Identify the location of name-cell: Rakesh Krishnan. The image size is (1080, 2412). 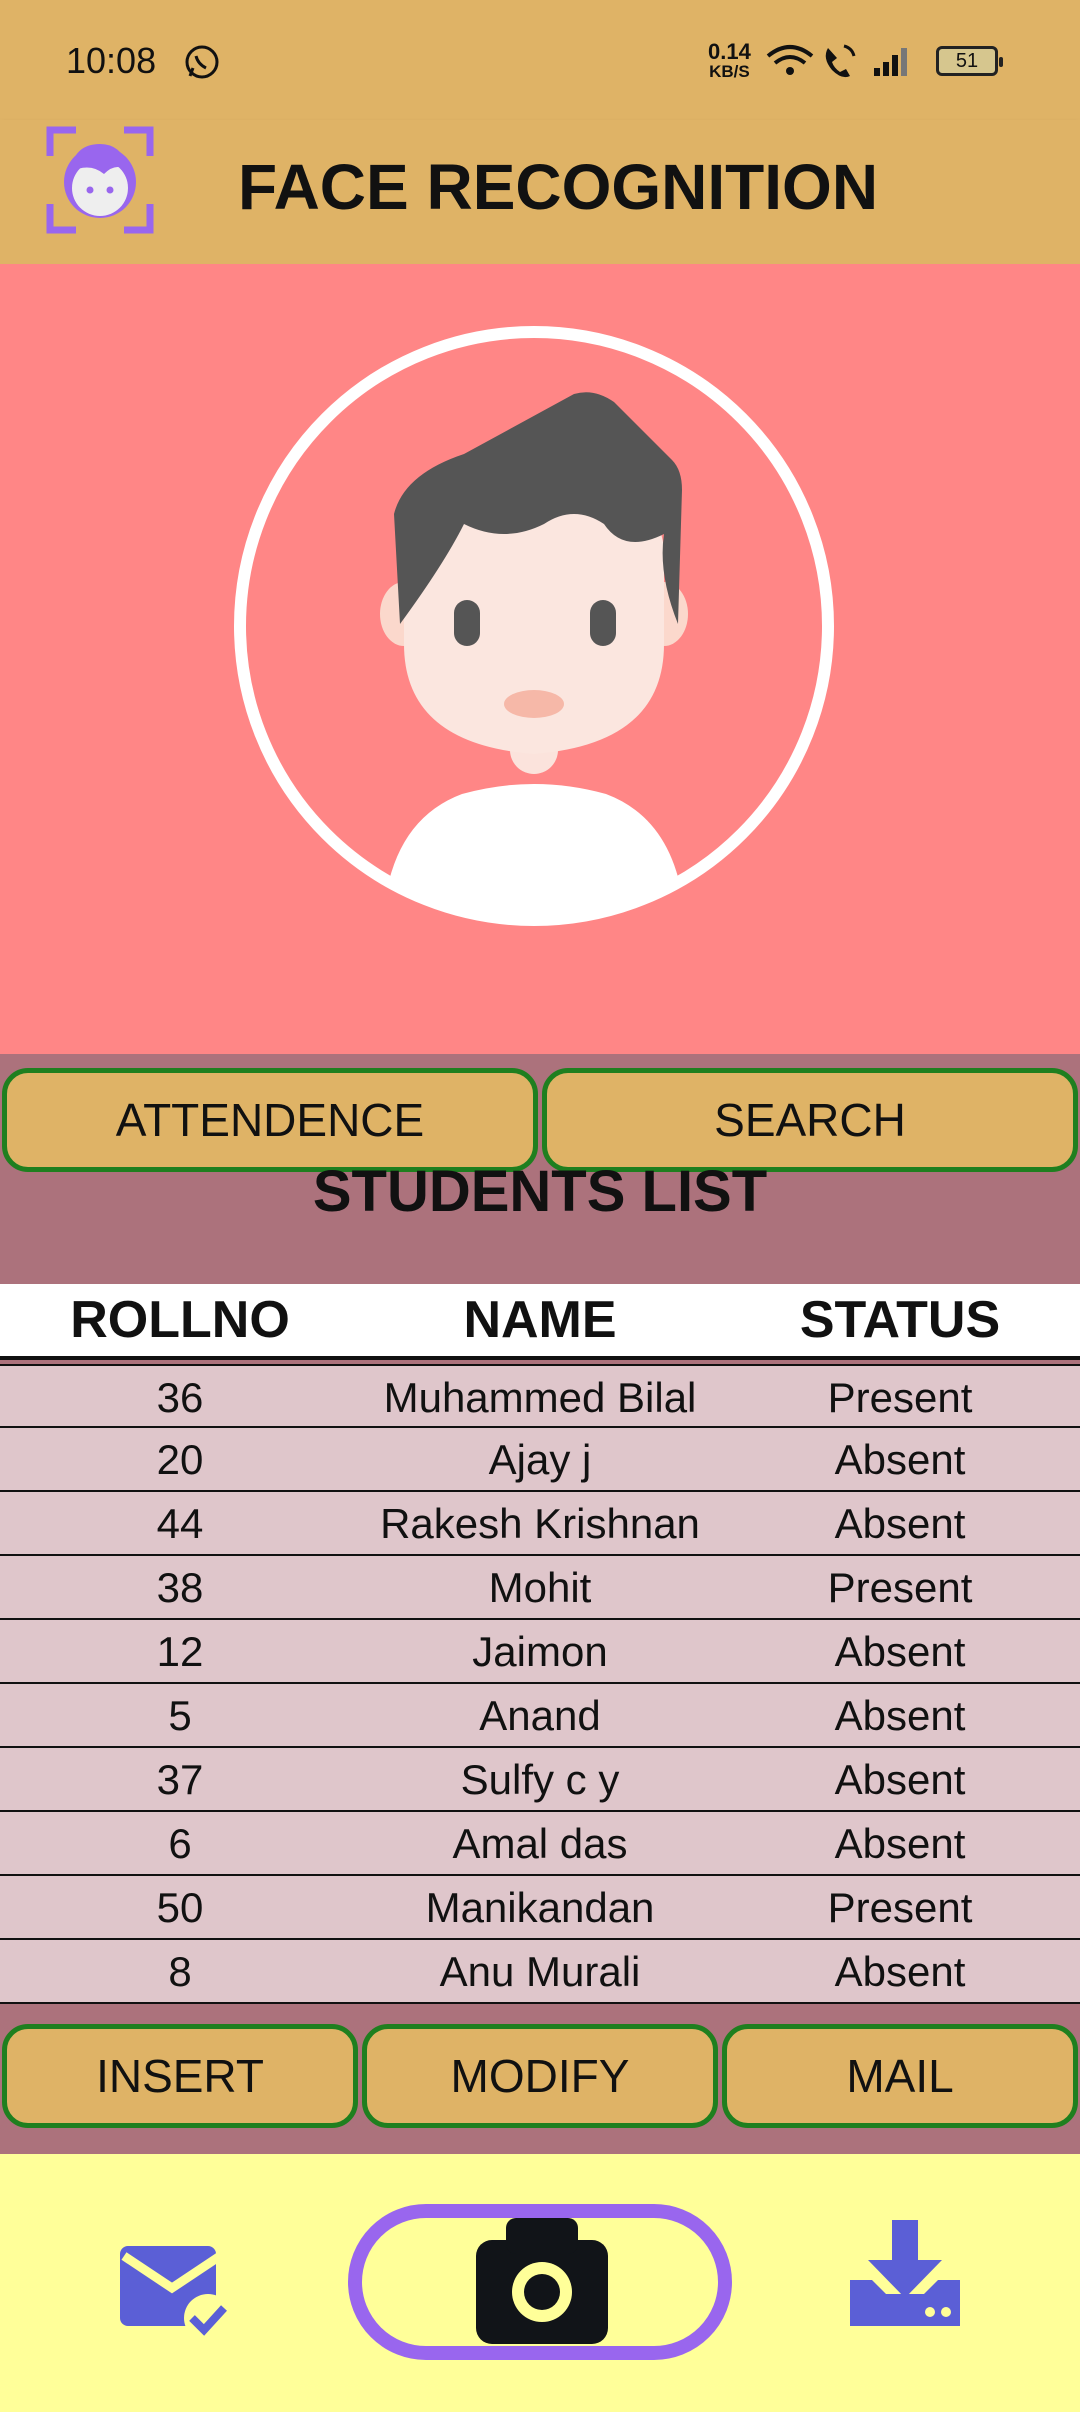
(540, 1523).